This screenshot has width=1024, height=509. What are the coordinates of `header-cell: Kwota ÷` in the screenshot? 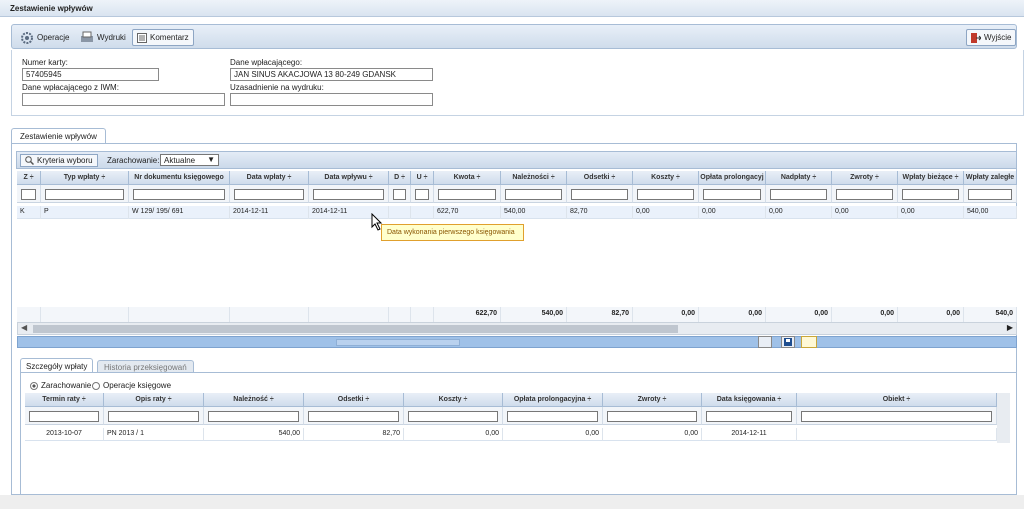 It's located at (467, 178).